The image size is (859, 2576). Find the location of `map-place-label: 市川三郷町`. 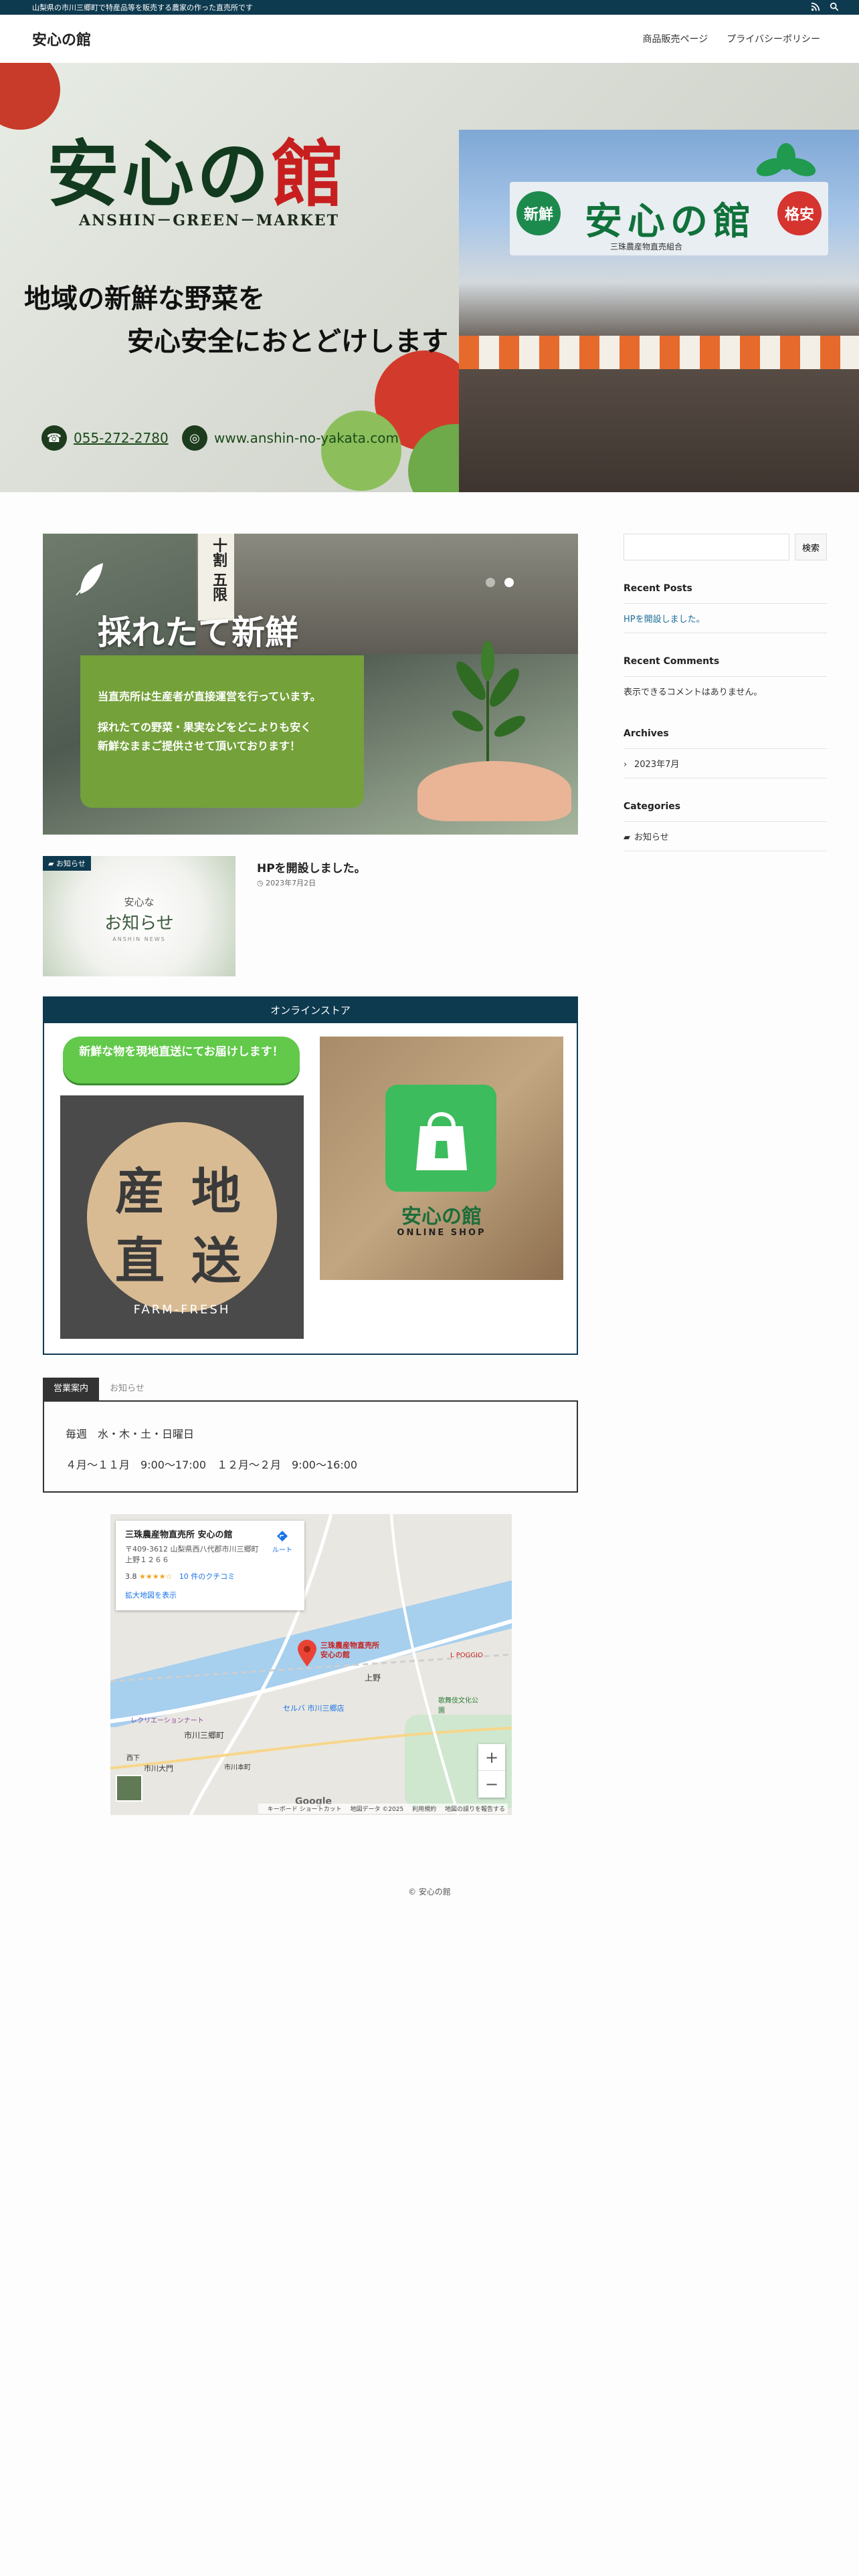

map-place-label: 市川三郷町 is located at coordinates (204, 1736).